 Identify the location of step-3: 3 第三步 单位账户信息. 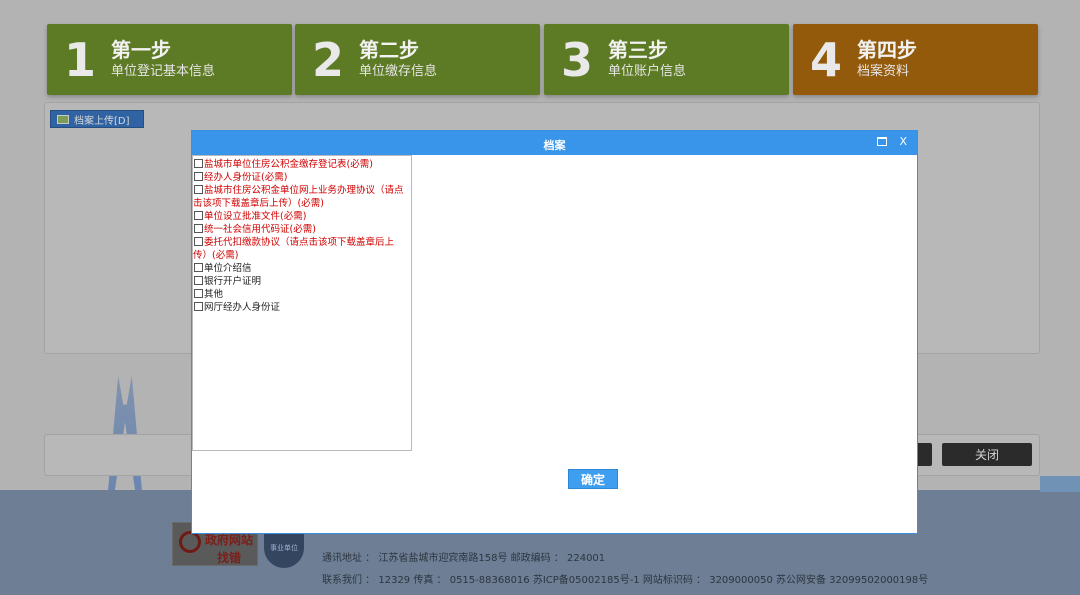
(666, 59).